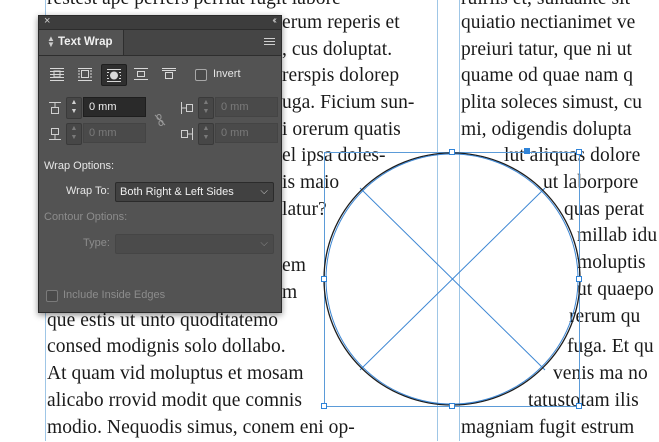  I want to click on type-label: Type:, so click(96, 243).